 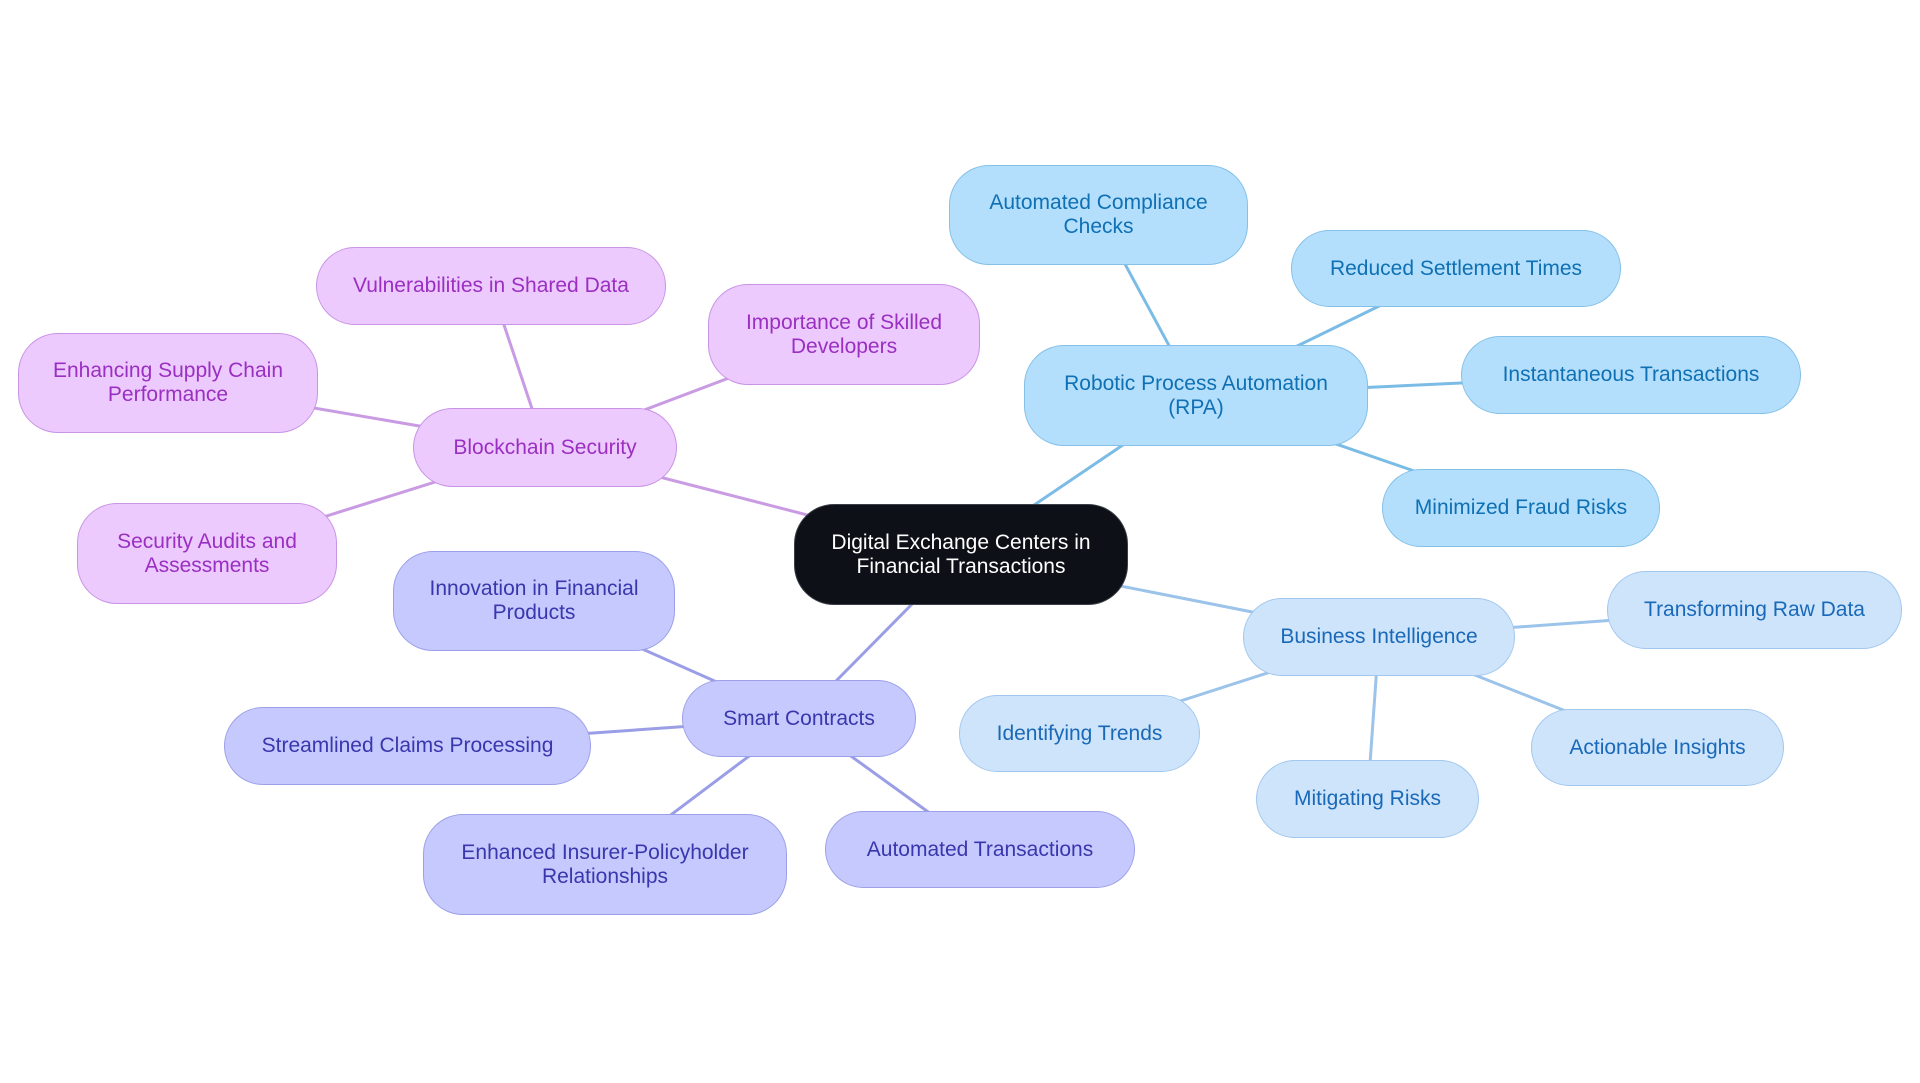 I want to click on leaf-label: Reduced Settlement Times, so click(x=1456, y=268).